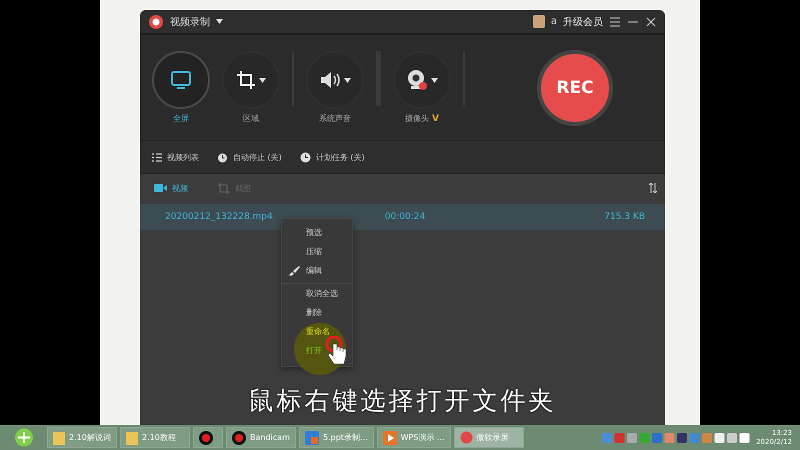 The width and height of the screenshot is (800, 450). I want to click on vip-label: V, so click(435, 119).